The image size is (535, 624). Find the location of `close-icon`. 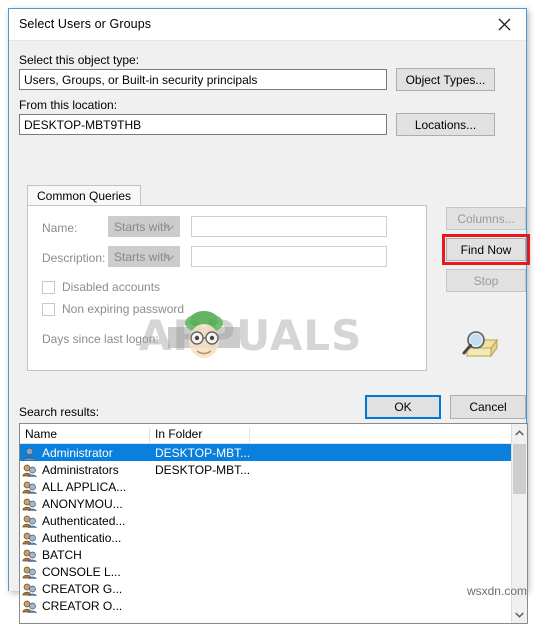

close-icon is located at coordinates (504, 24).